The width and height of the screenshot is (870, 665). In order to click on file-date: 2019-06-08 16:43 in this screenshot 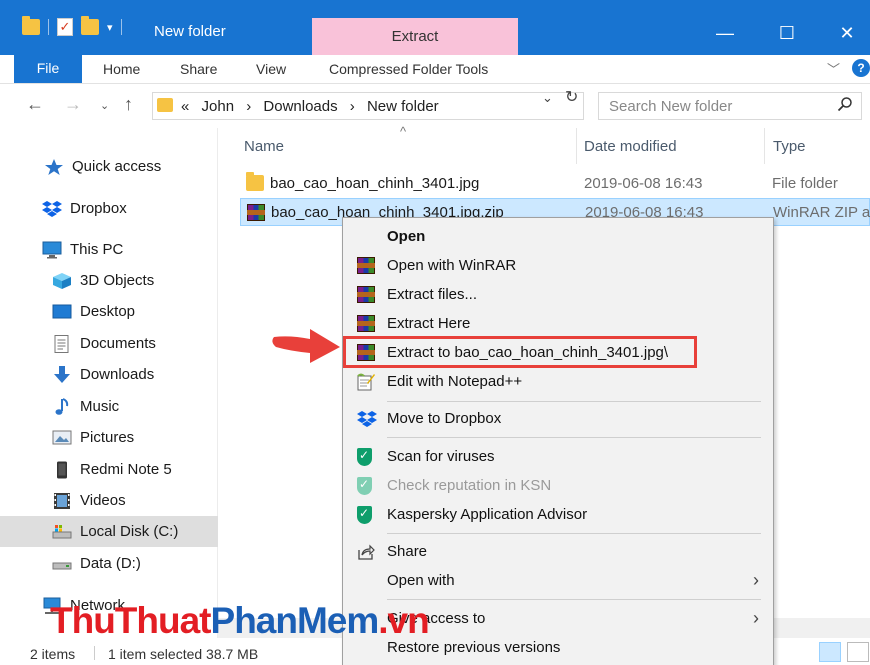, I will do `click(643, 183)`.